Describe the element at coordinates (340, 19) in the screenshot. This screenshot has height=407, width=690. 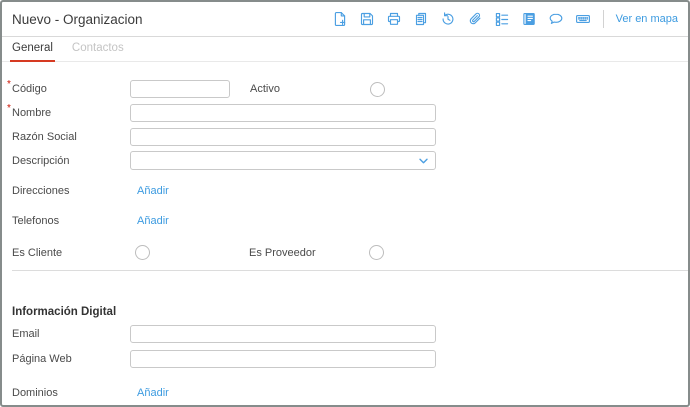
I see `new-document-icon` at that location.